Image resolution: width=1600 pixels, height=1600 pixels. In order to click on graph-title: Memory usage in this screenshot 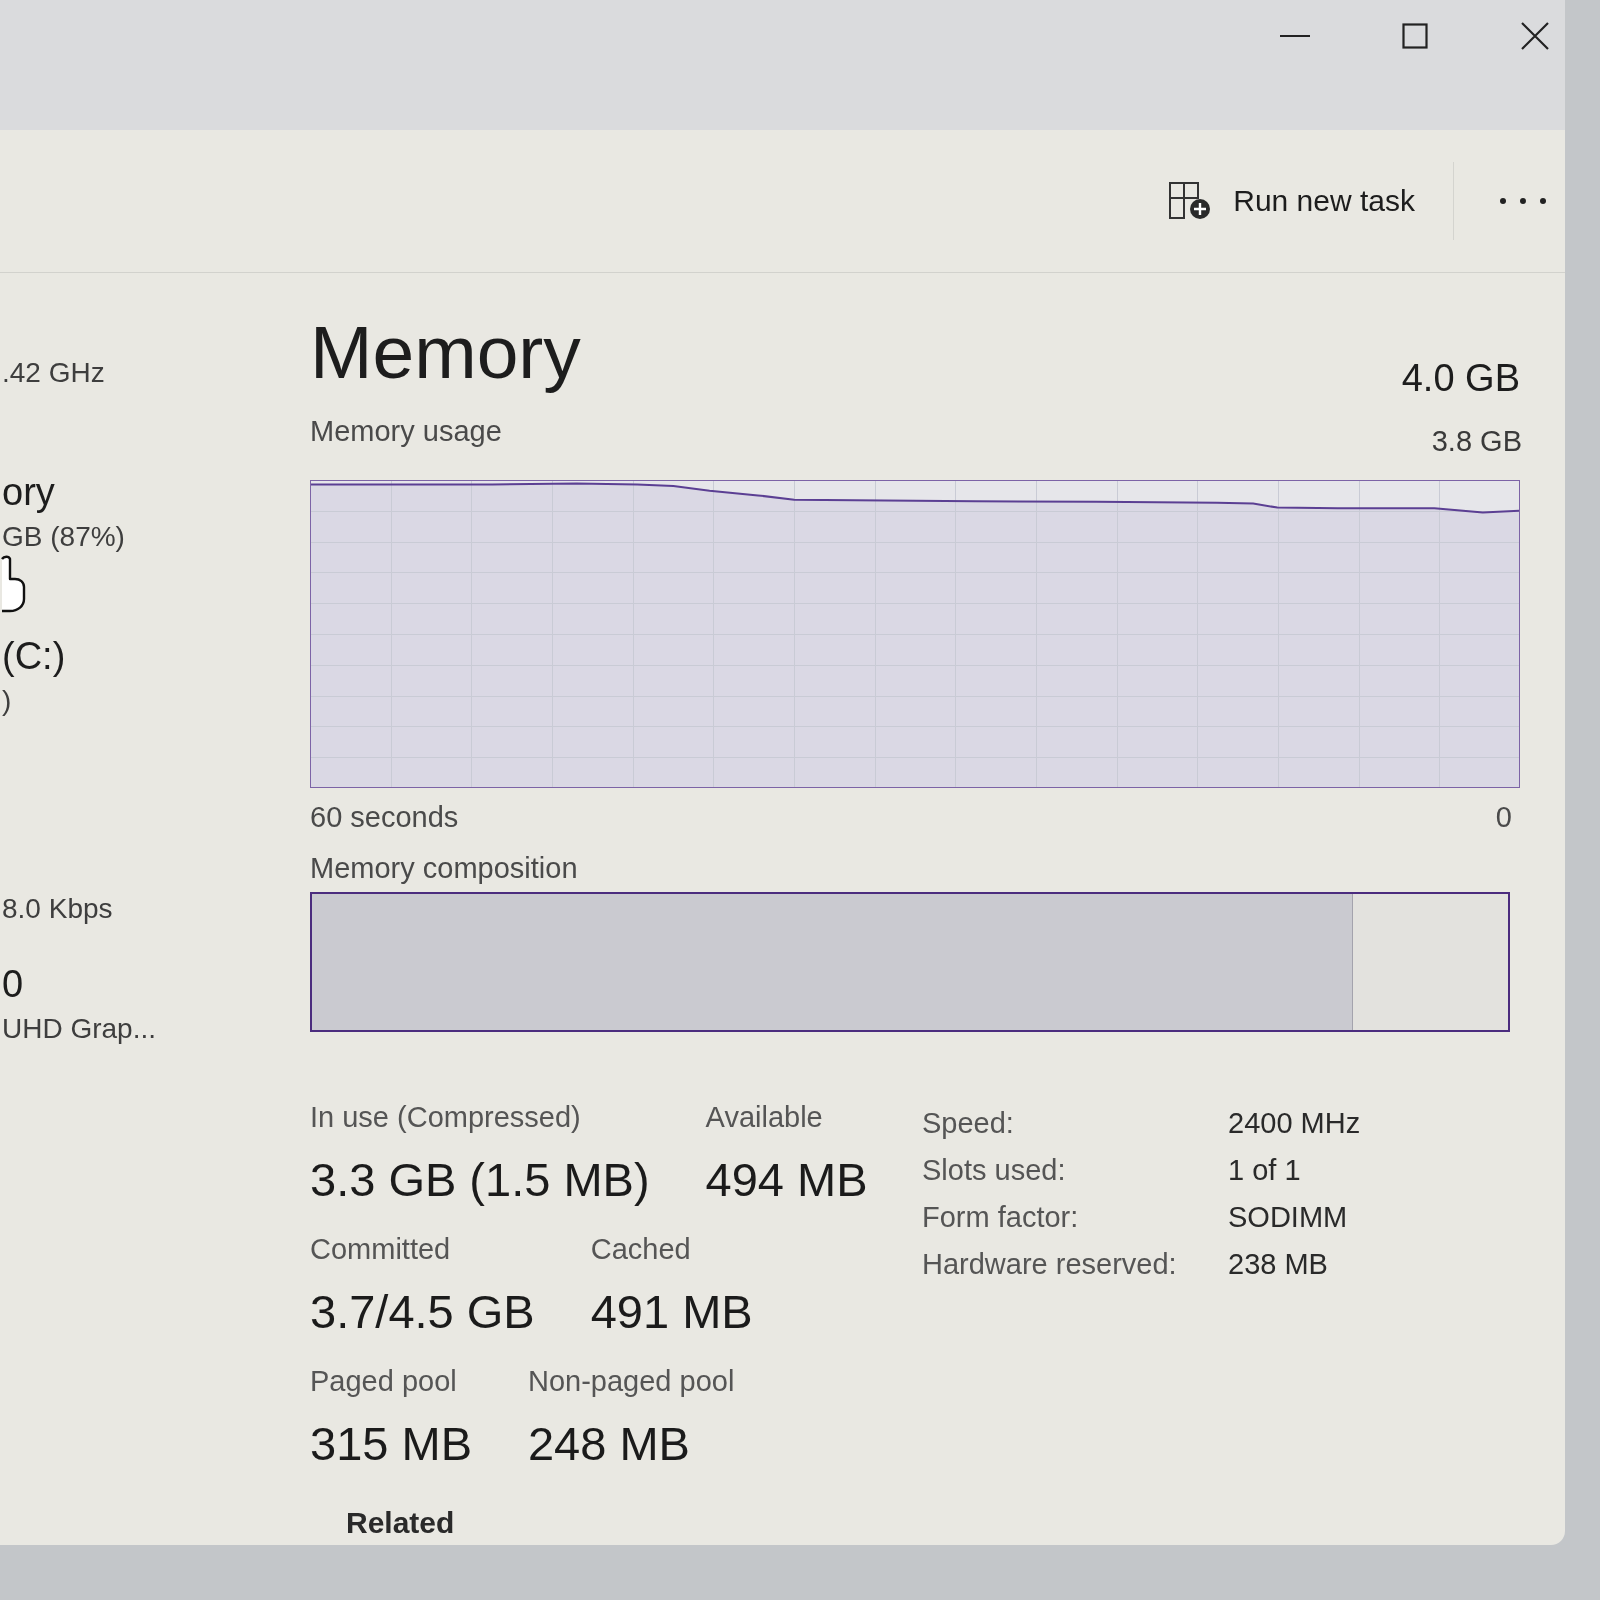, I will do `click(406, 431)`.